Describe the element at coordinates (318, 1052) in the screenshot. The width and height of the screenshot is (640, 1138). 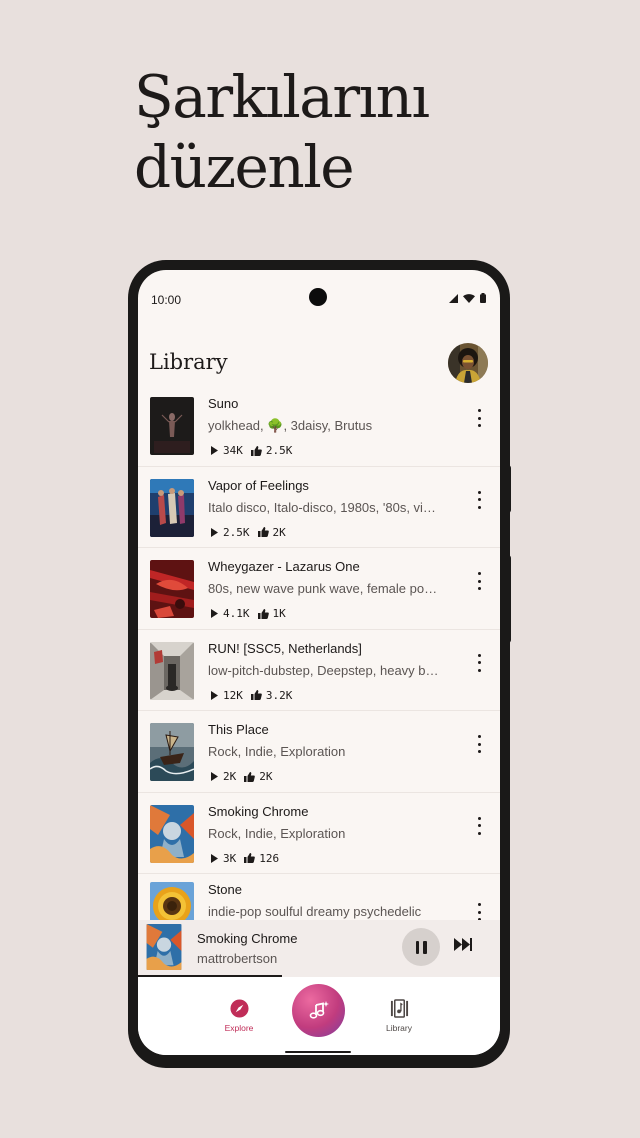
I see `gesture-handle` at that location.